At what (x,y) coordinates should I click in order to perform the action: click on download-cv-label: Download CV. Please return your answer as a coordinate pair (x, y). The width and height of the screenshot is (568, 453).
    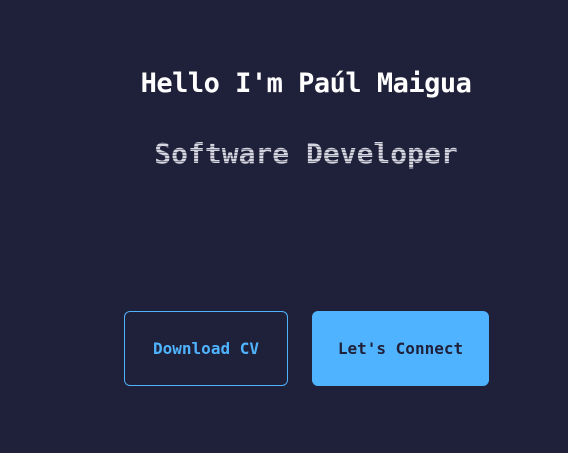
    Looking at the image, I should click on (206, 348).